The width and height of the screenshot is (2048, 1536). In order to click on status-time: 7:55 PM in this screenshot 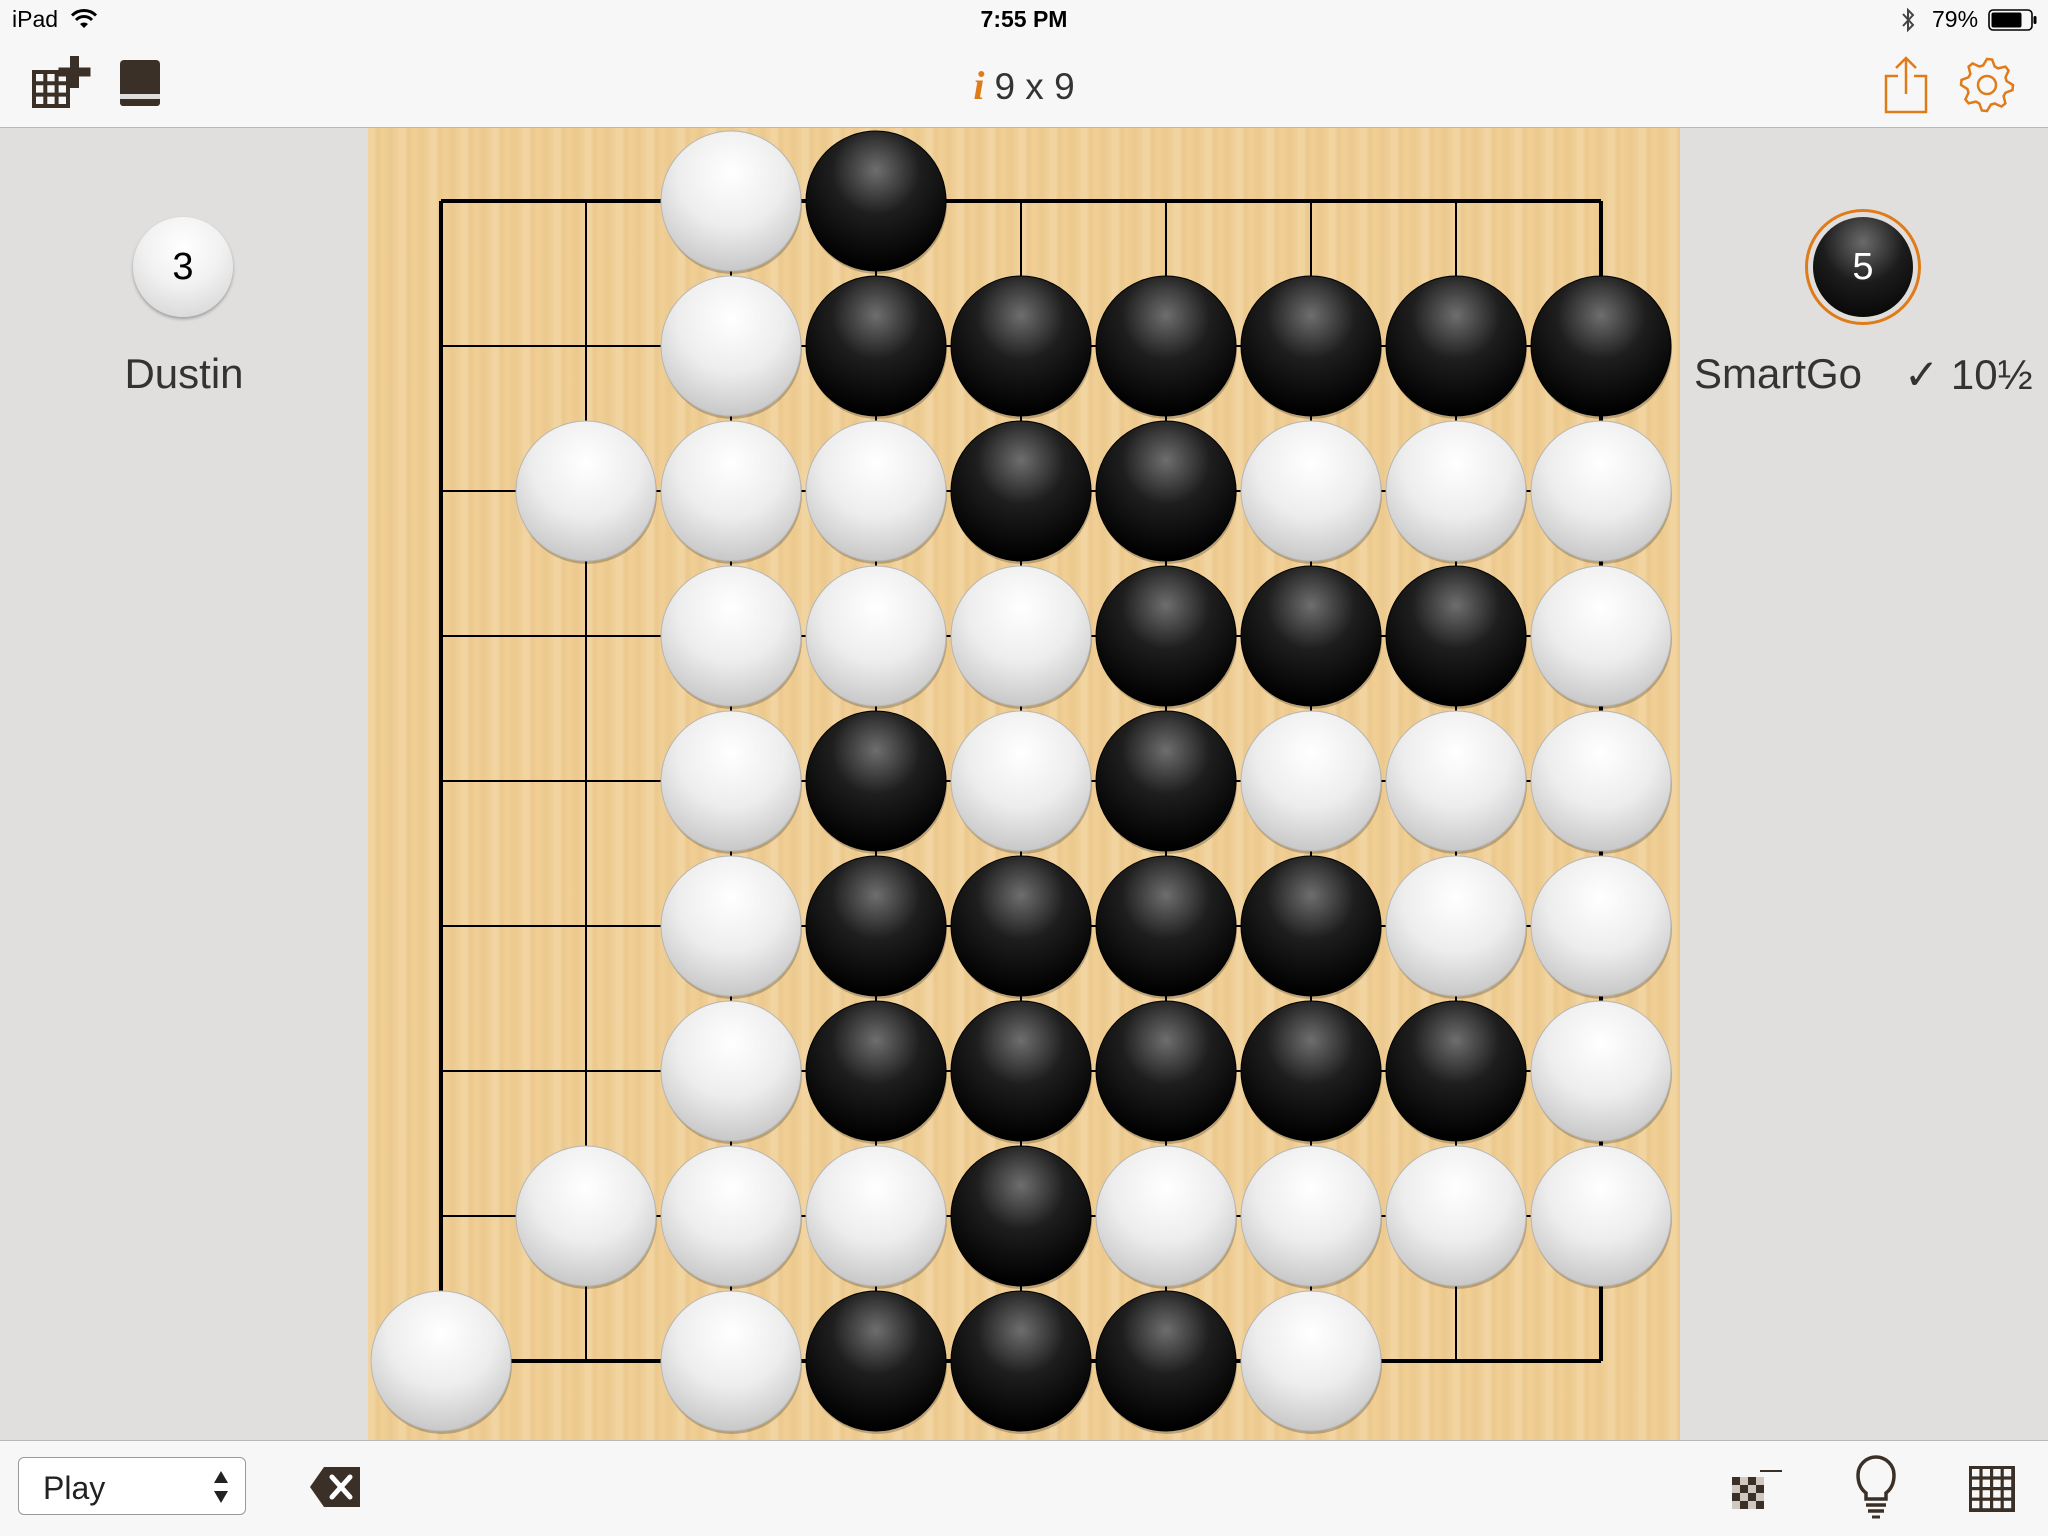, I will do `click(1024, 19)`.